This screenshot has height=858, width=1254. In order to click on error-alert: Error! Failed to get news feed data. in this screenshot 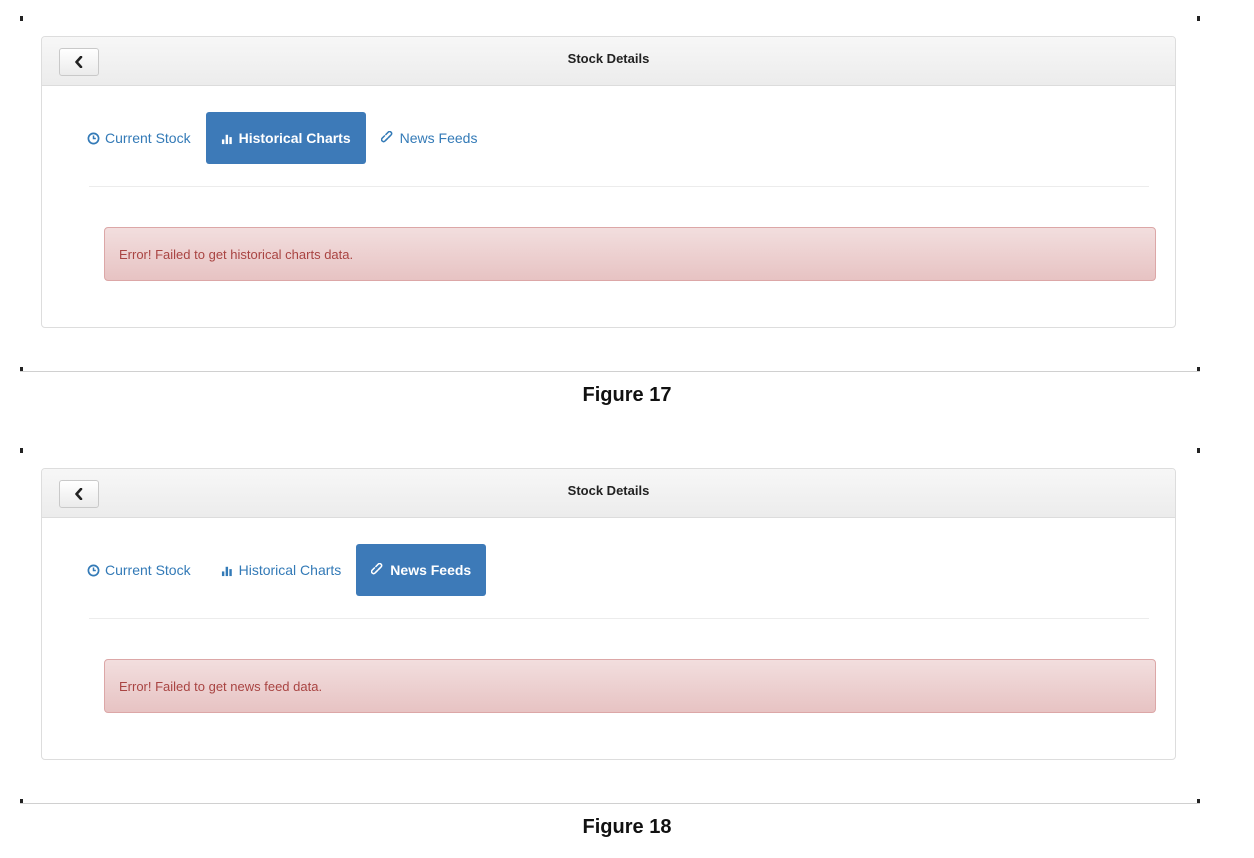, I will do `click(630, 686)`.